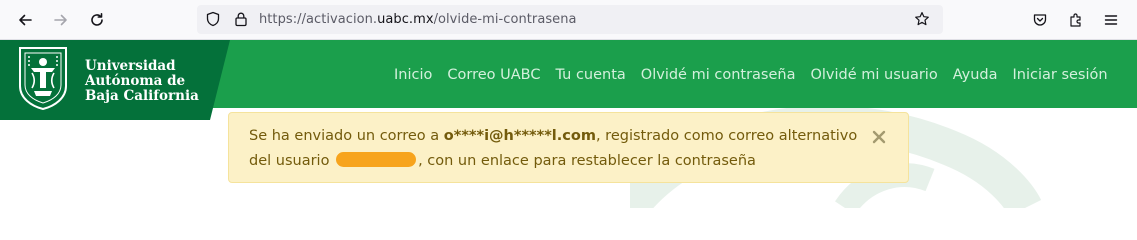 Image resolution: width=1137 pixels, height=240 pixels. What do you see at coordinates (1111, 20) in the screenshot?
I see `menu-icon` at bounding box center [1111, 20].